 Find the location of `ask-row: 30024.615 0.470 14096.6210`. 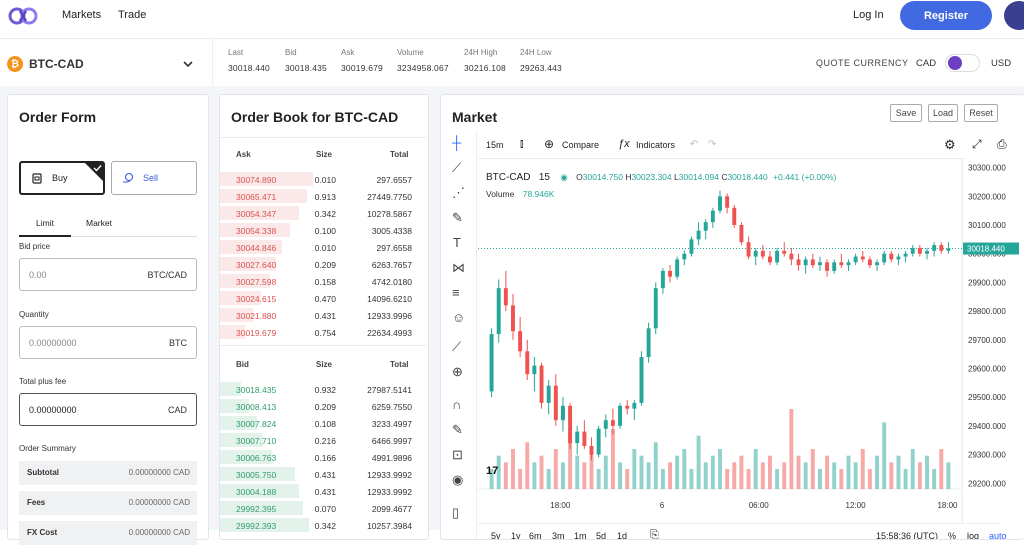

ask-row: 30024.615 0.470 14096.6210 is located at coordinates (323, 298).